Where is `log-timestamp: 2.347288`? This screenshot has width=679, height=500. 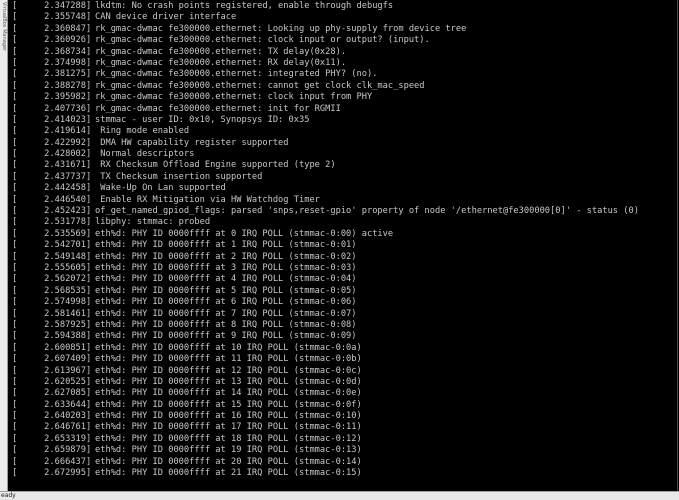 log-timestamp: 2.347288 is located at coordinates (65, 6).